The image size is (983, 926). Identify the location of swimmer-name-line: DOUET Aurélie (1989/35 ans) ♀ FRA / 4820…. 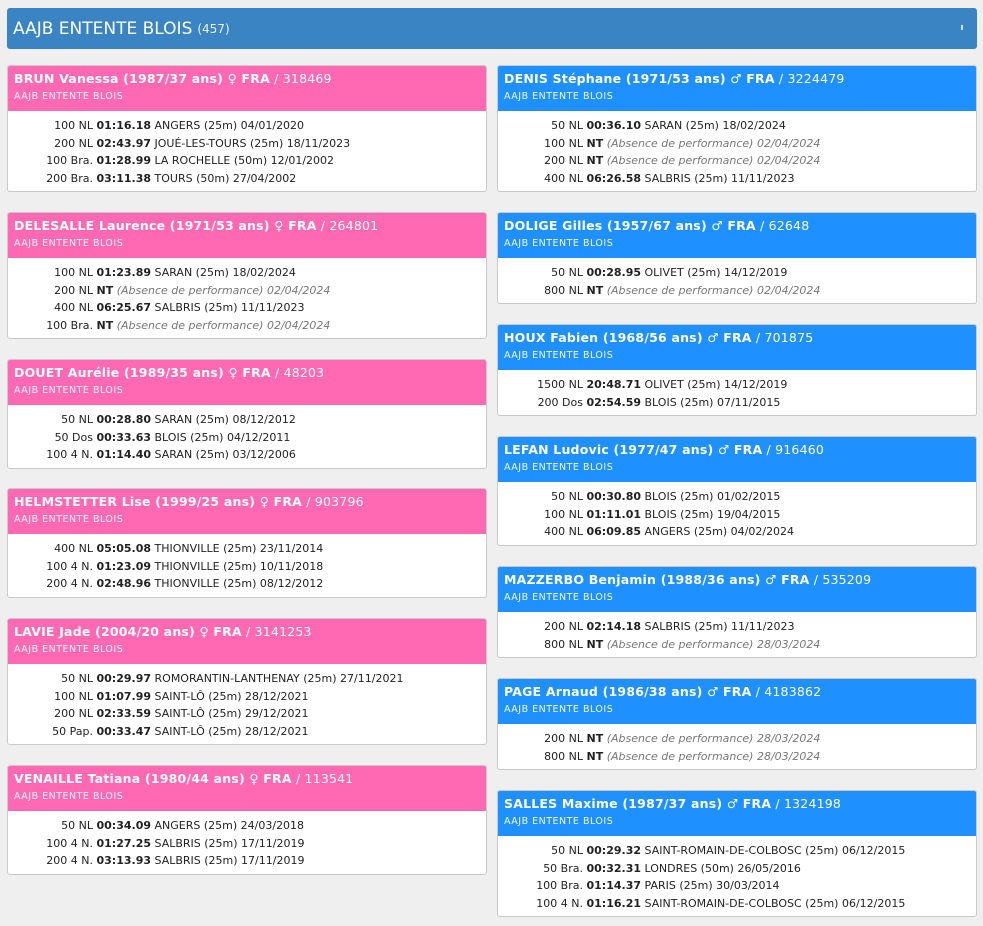
(247, 372).